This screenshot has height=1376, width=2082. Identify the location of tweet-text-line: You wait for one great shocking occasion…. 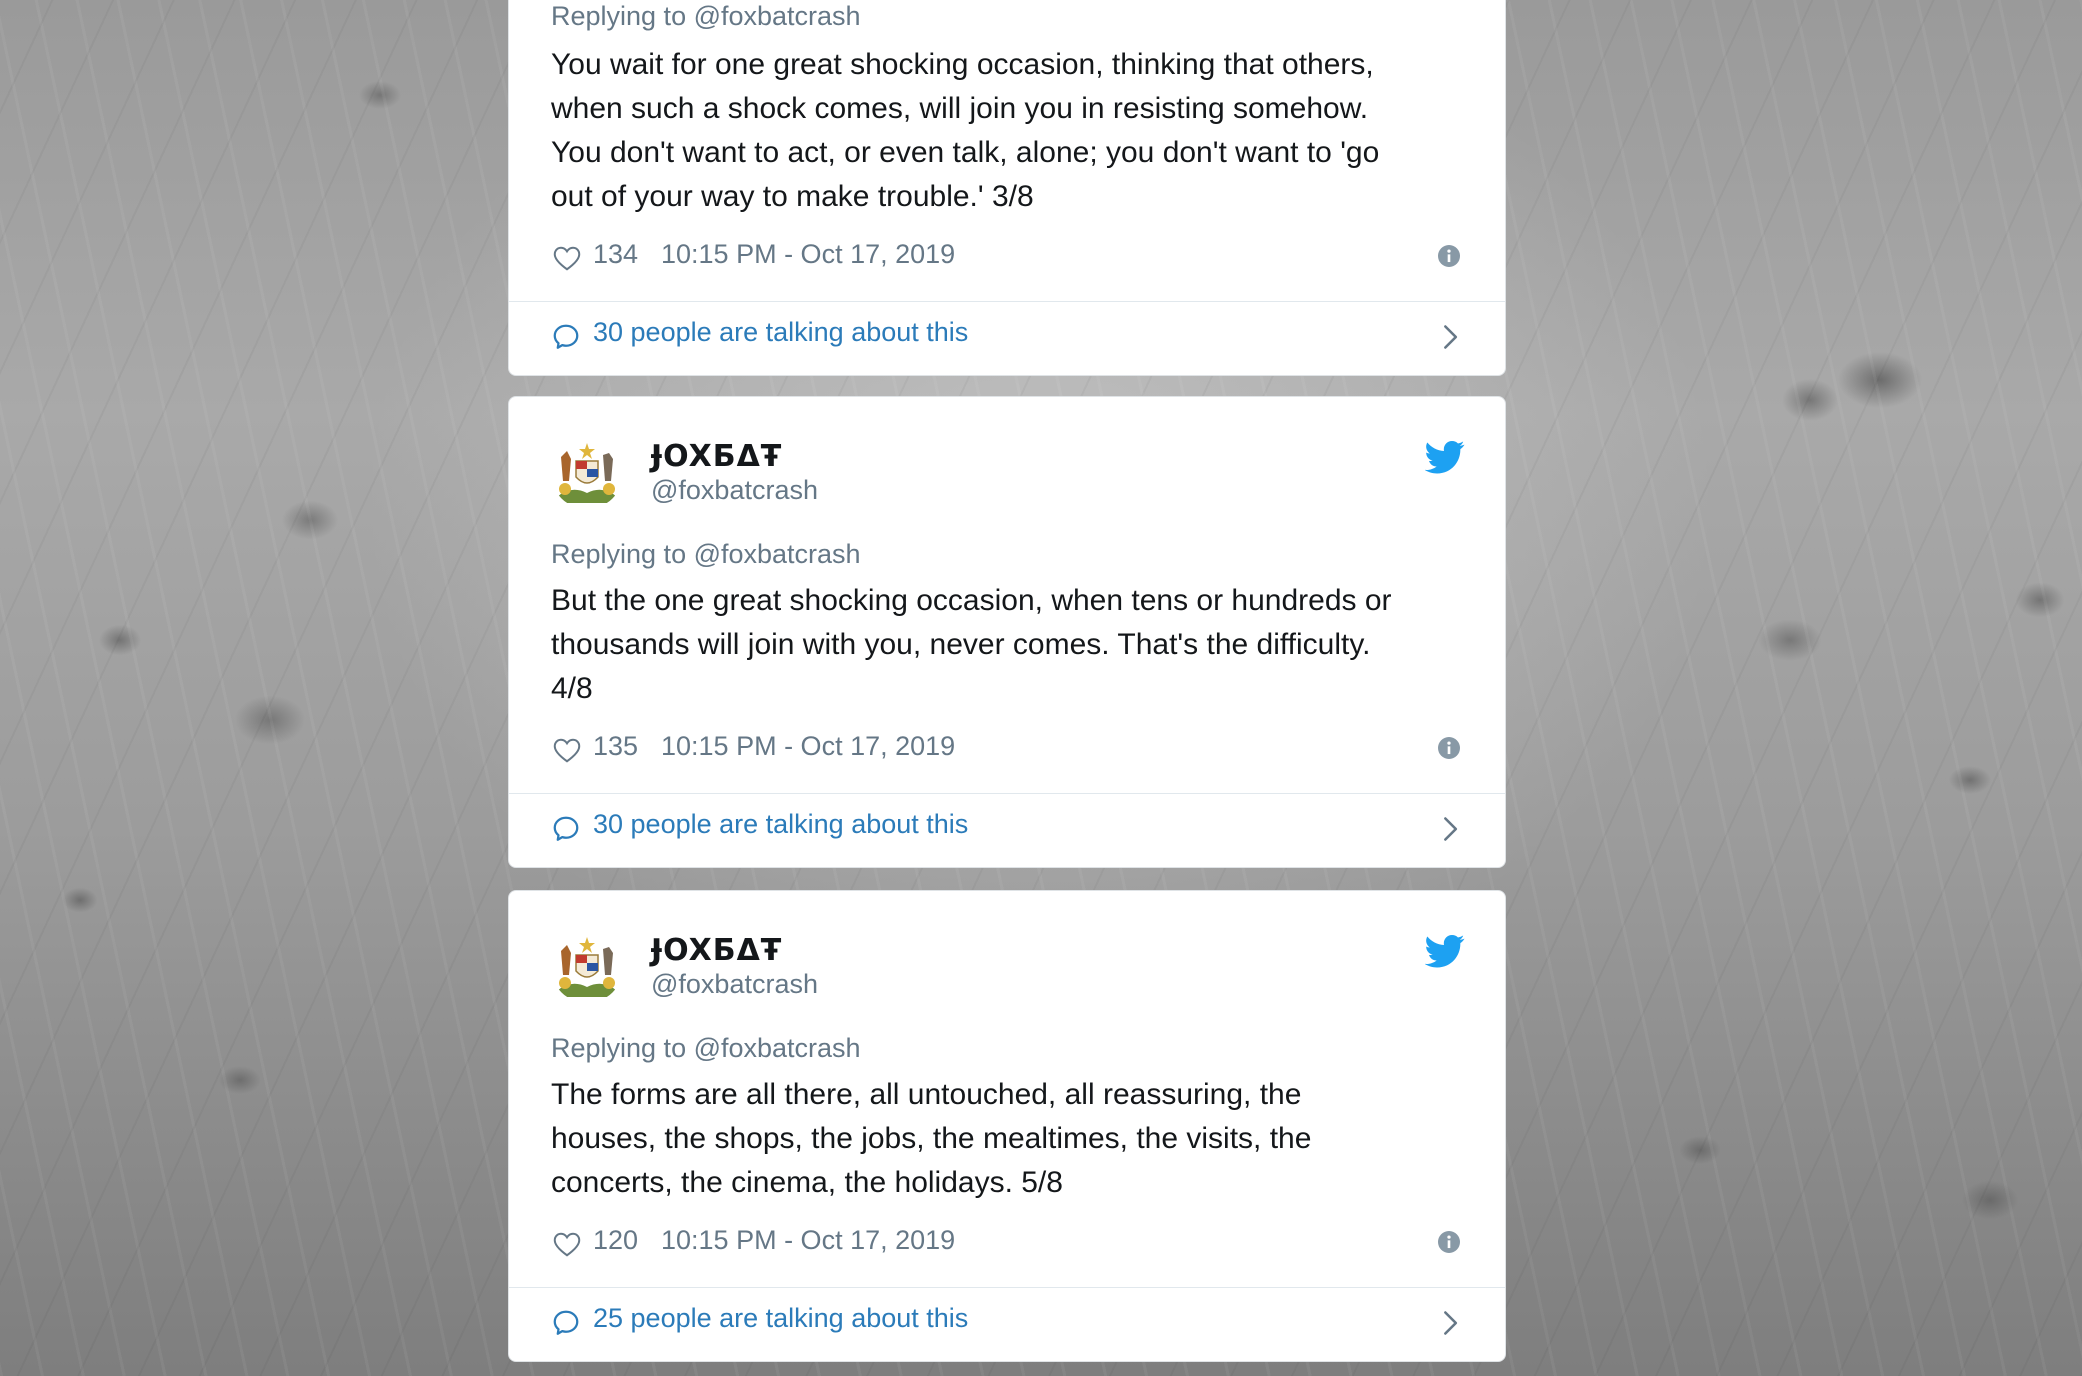
(962, 64).